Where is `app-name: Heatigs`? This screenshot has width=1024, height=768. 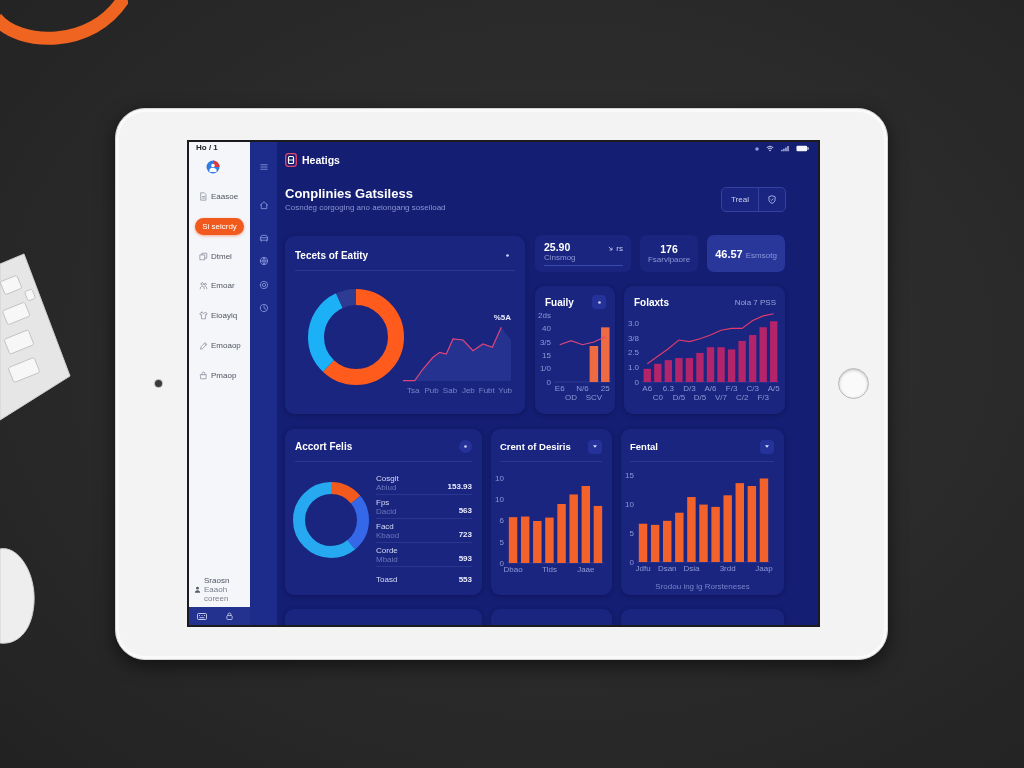 app-name: Heatigs is located at coordinates (321, 160).